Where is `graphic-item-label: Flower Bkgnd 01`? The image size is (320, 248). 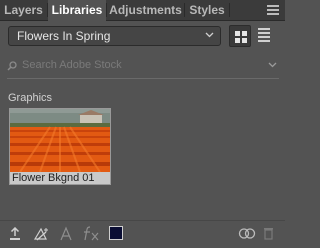
graphic-item-label: Flower Bkgnd 01 is located at coordinates (60, 178).